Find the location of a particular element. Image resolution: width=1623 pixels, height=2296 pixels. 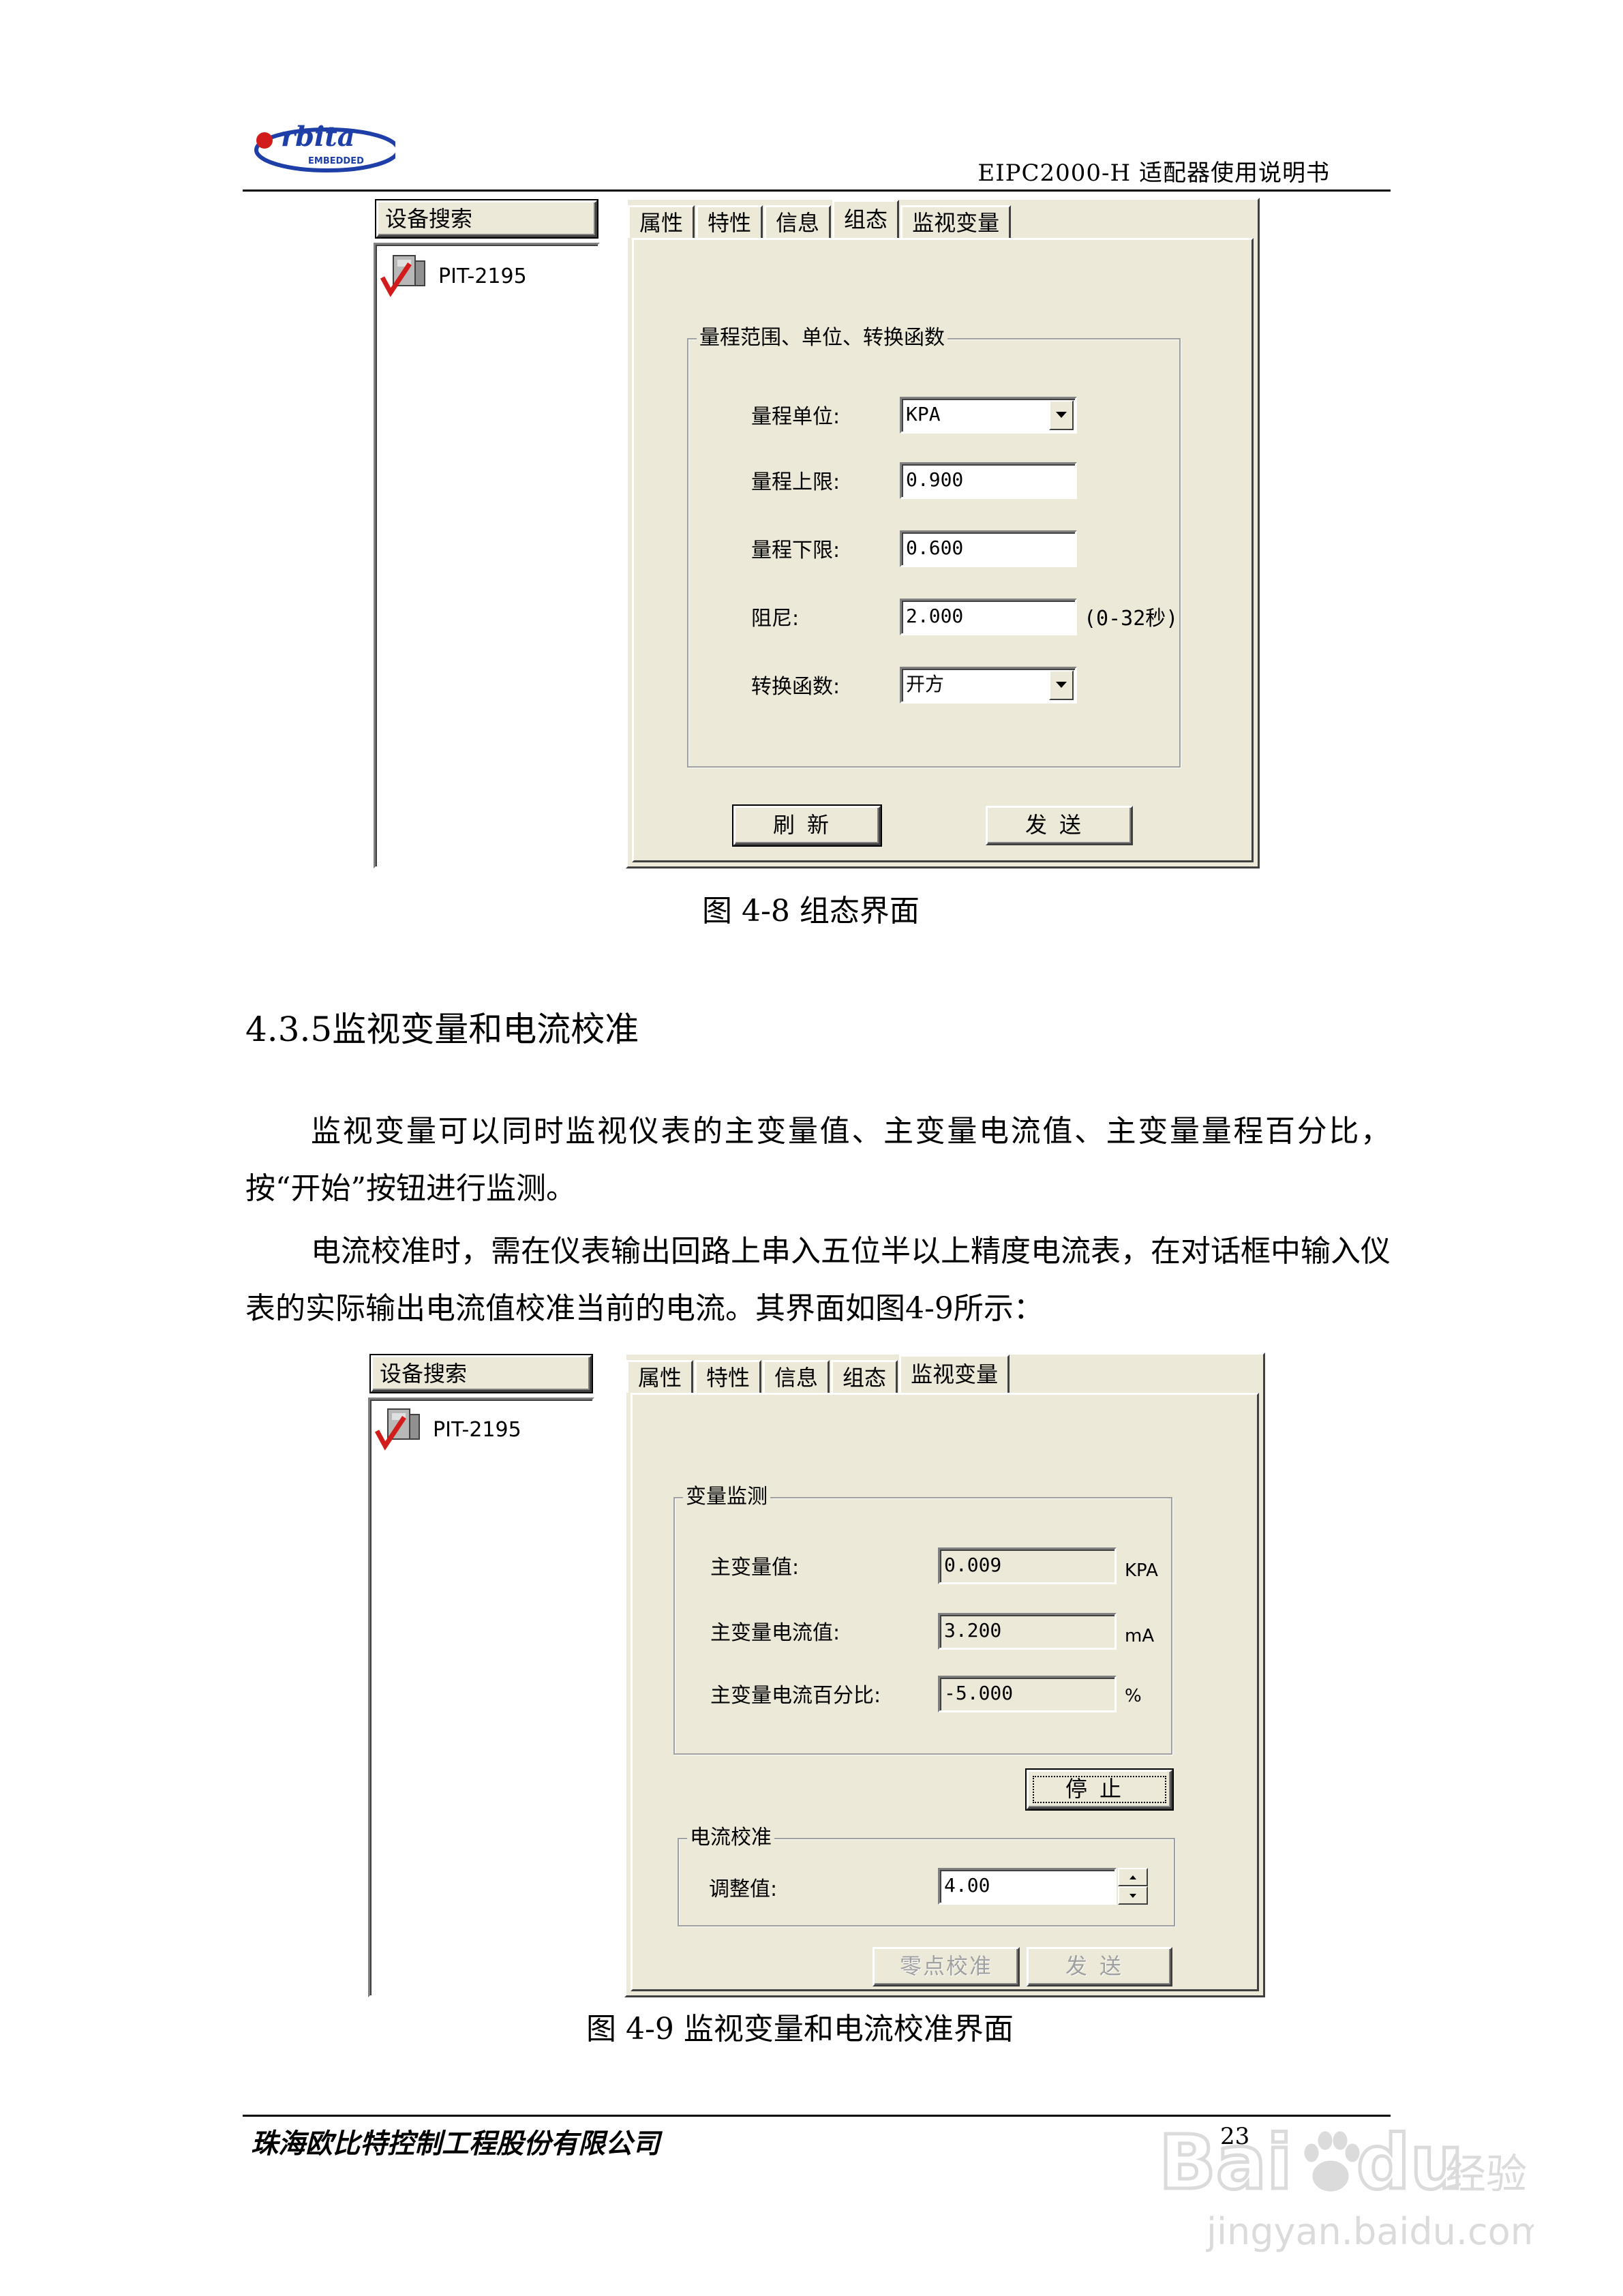

svg-text: EMBEDDED is located at coordinates (336, 161).